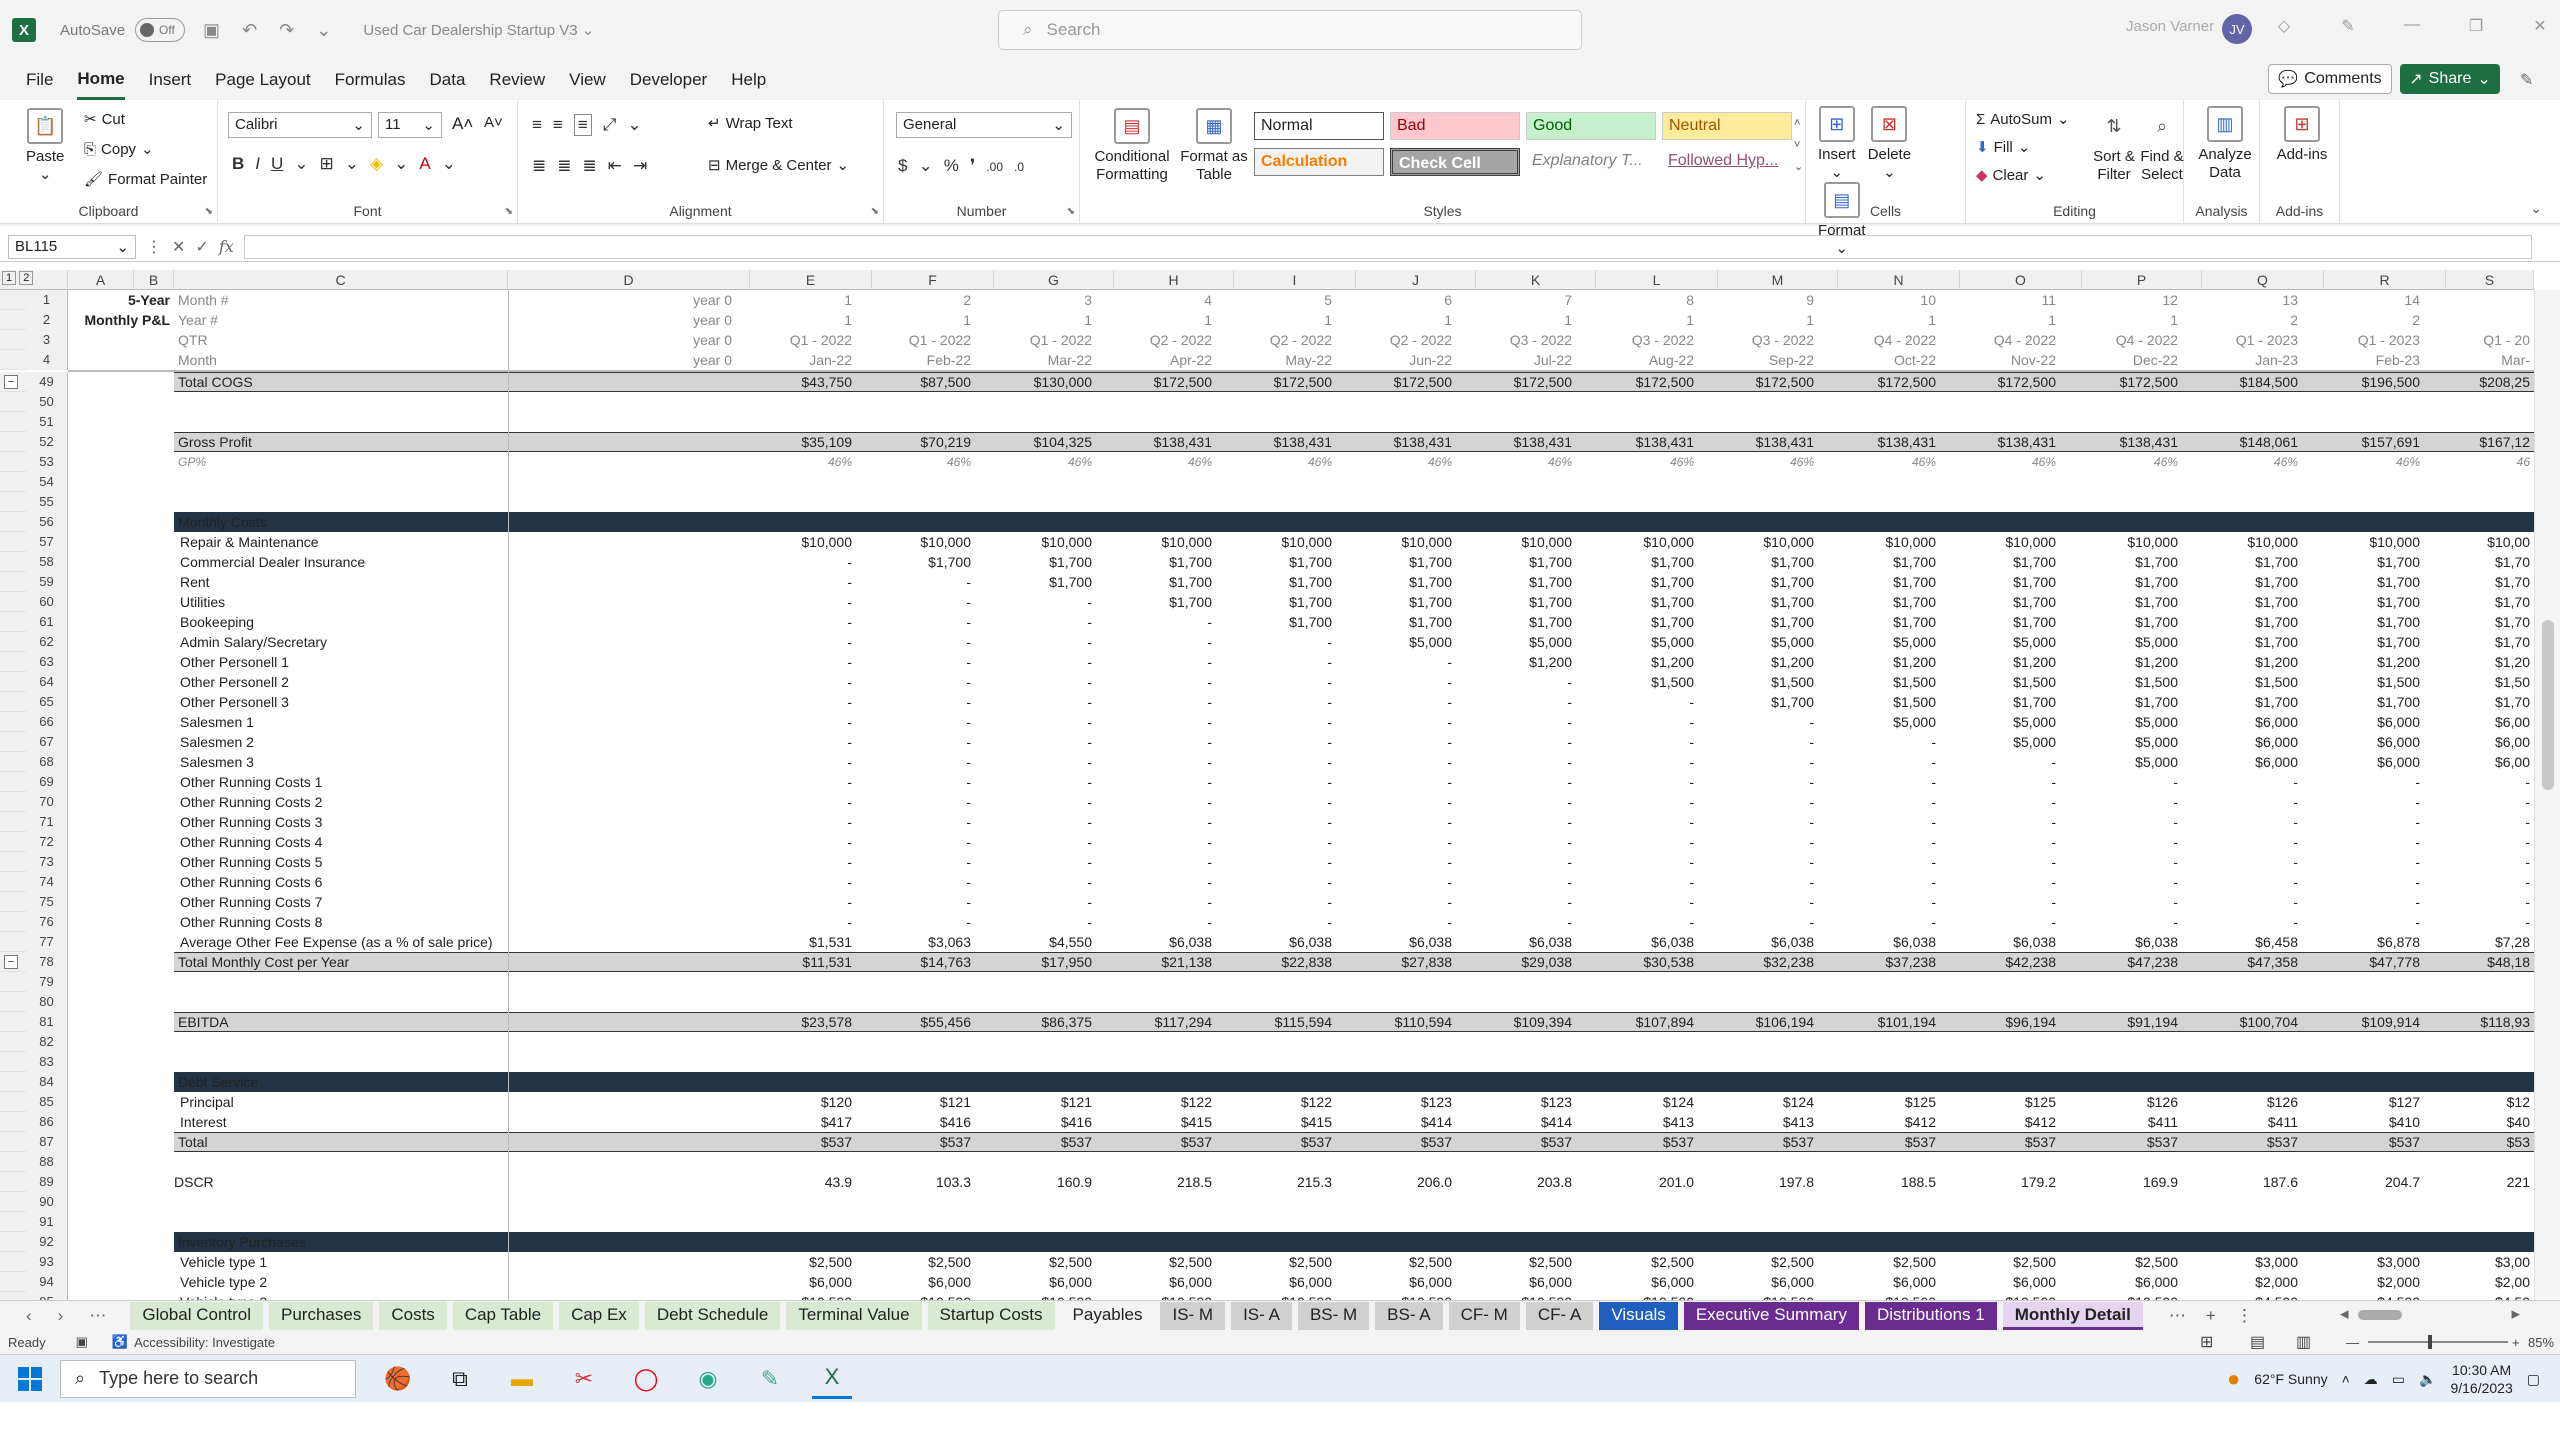 This screenshot has width=2560, height=1440. Describe the element at coordinates (1762, 1022) in the screenshot. I see `data-cell: $106,194` at that location.